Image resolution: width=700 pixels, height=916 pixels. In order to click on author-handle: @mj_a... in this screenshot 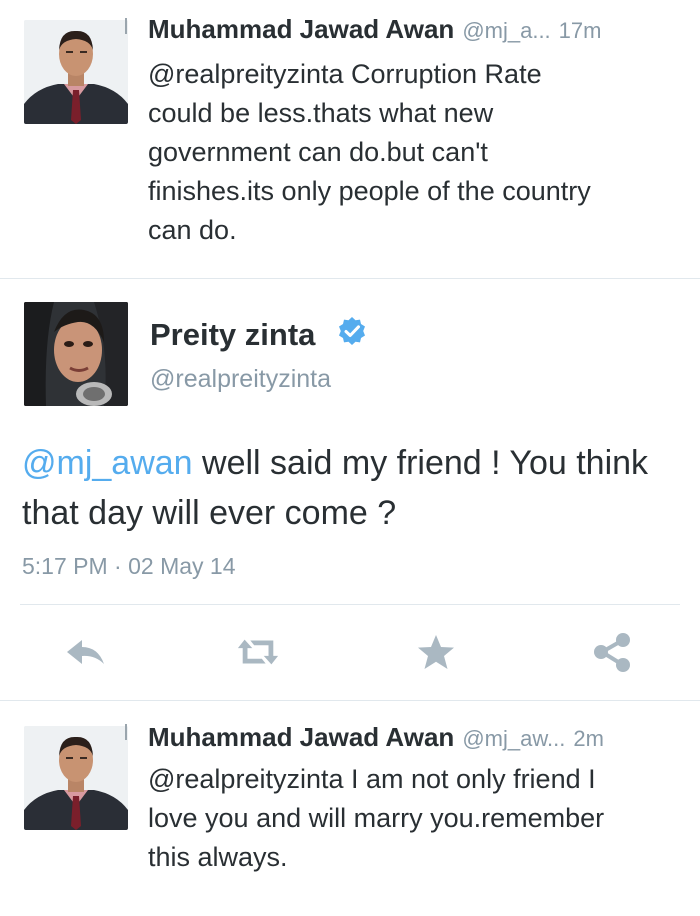, I will do `click(506, 30)`.